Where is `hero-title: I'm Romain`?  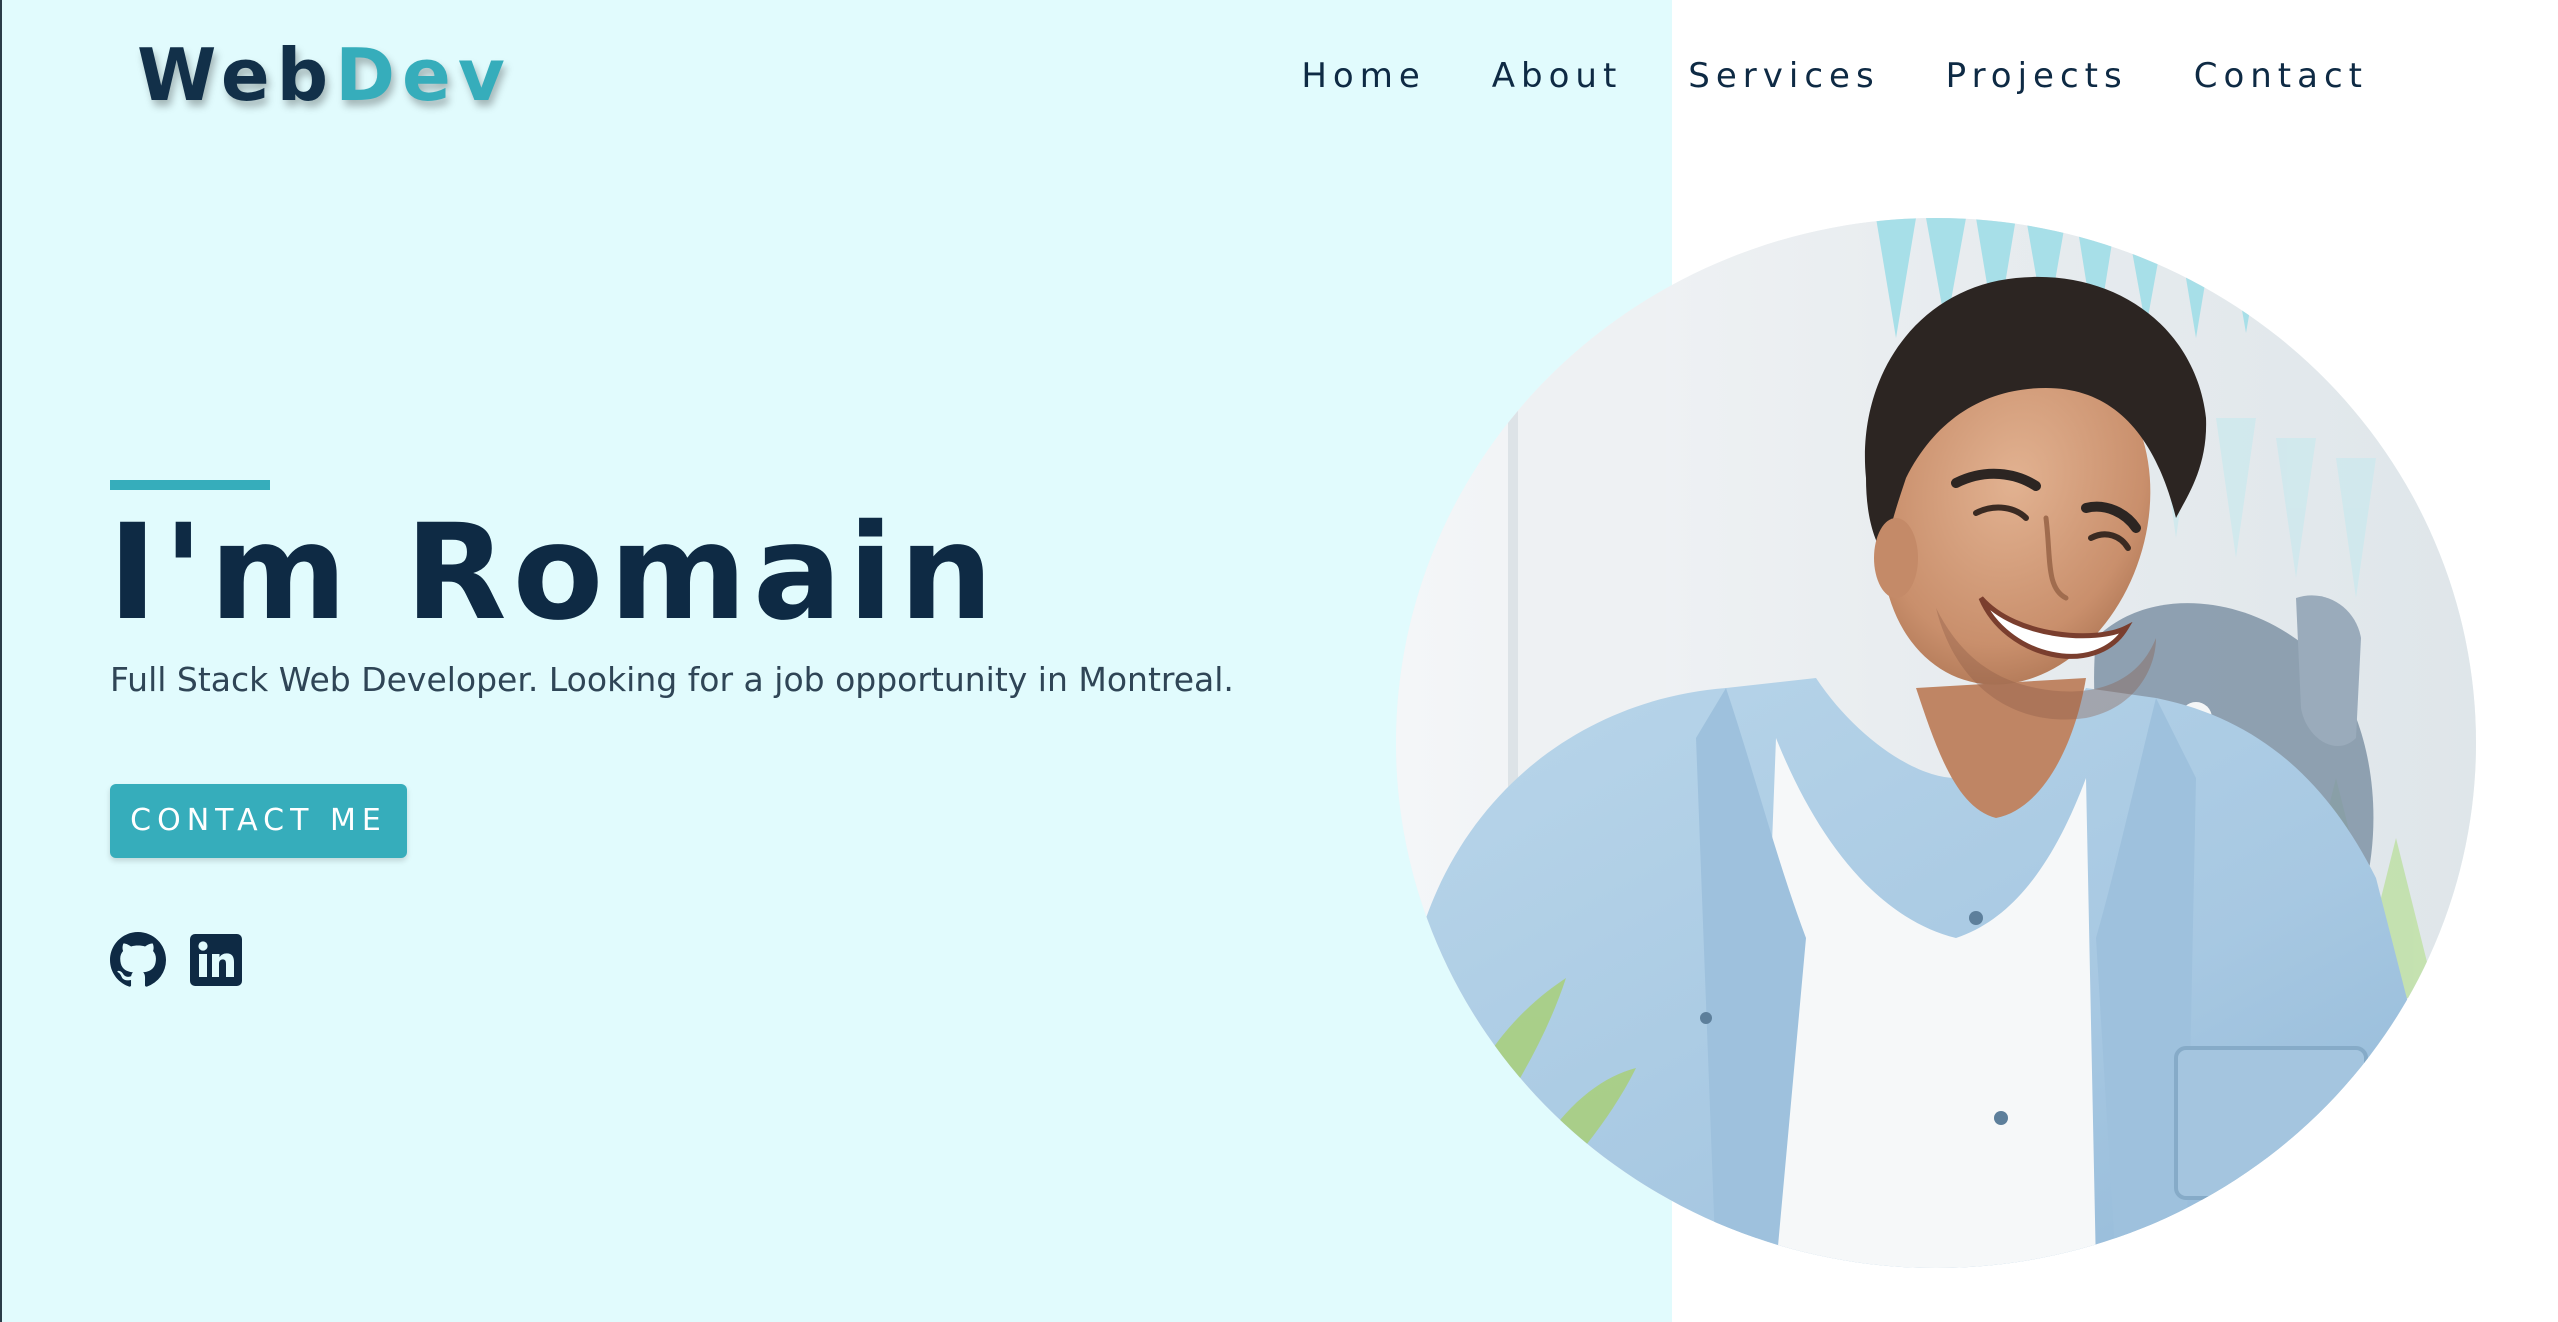
hero-title: I'm Romain is located at coordinates (554, 573).